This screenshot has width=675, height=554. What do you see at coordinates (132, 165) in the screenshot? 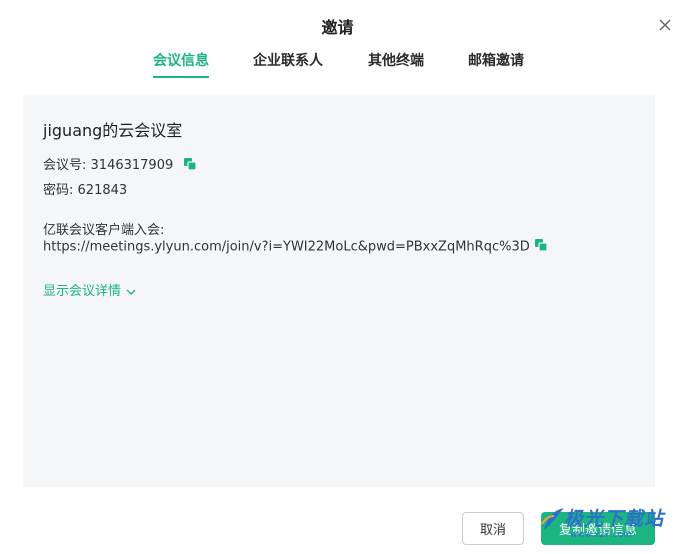
I see `meeting-id-value: 3146317909` at bounding box center [132, 165].